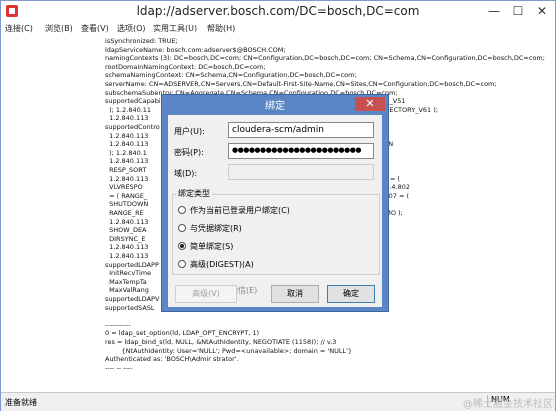  What do you see at coordinates (301, 130) in the screenshot?
I see `user-input: cloudera-scm/admin` at bounding box center [301, 130].